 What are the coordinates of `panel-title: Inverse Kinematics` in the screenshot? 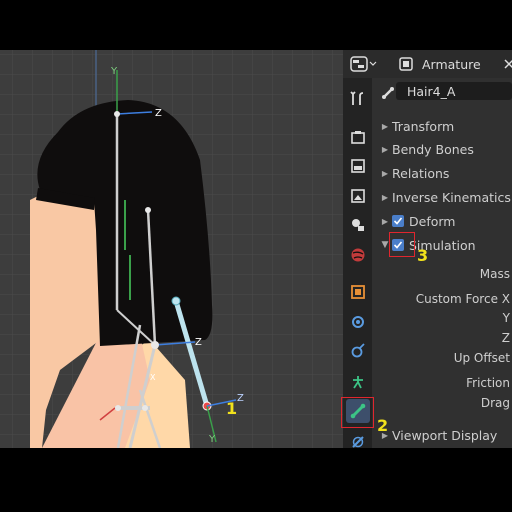 It's located at (451, 197).